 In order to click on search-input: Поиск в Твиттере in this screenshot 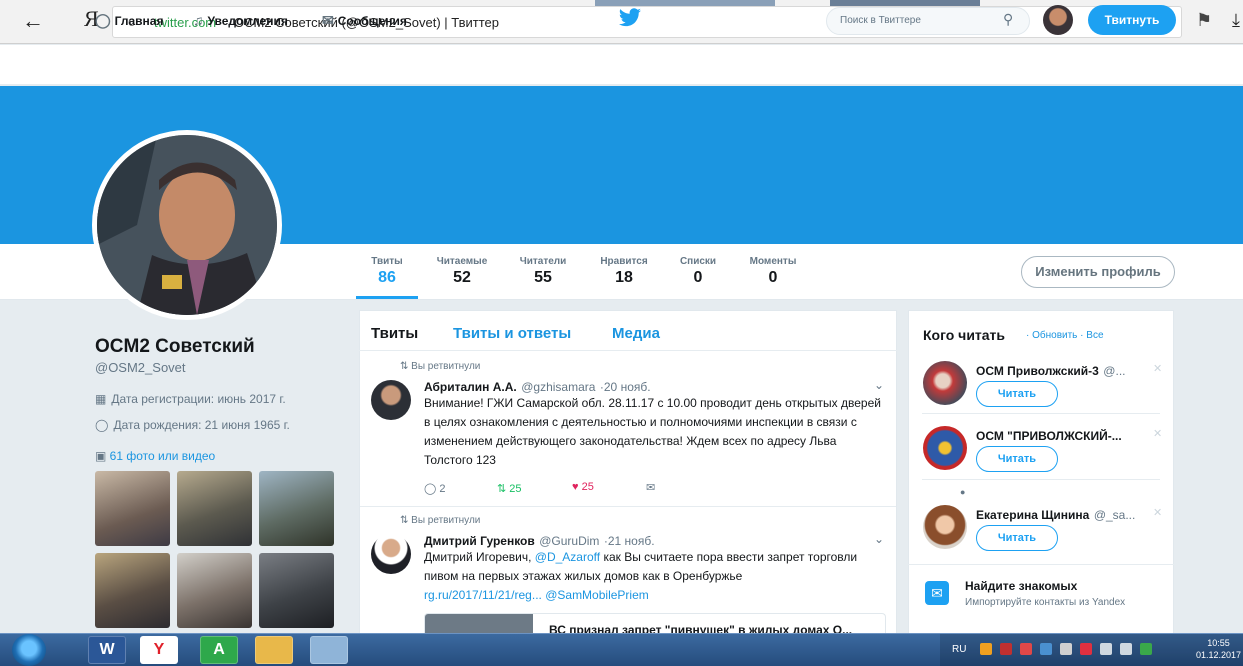, I will do `click(880, 20)`.